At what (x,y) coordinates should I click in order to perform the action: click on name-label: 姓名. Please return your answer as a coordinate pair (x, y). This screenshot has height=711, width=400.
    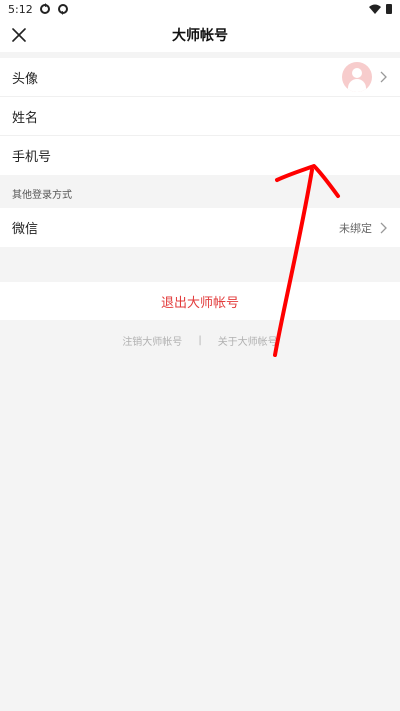
    Looking at the image, I should click on (25, 118).